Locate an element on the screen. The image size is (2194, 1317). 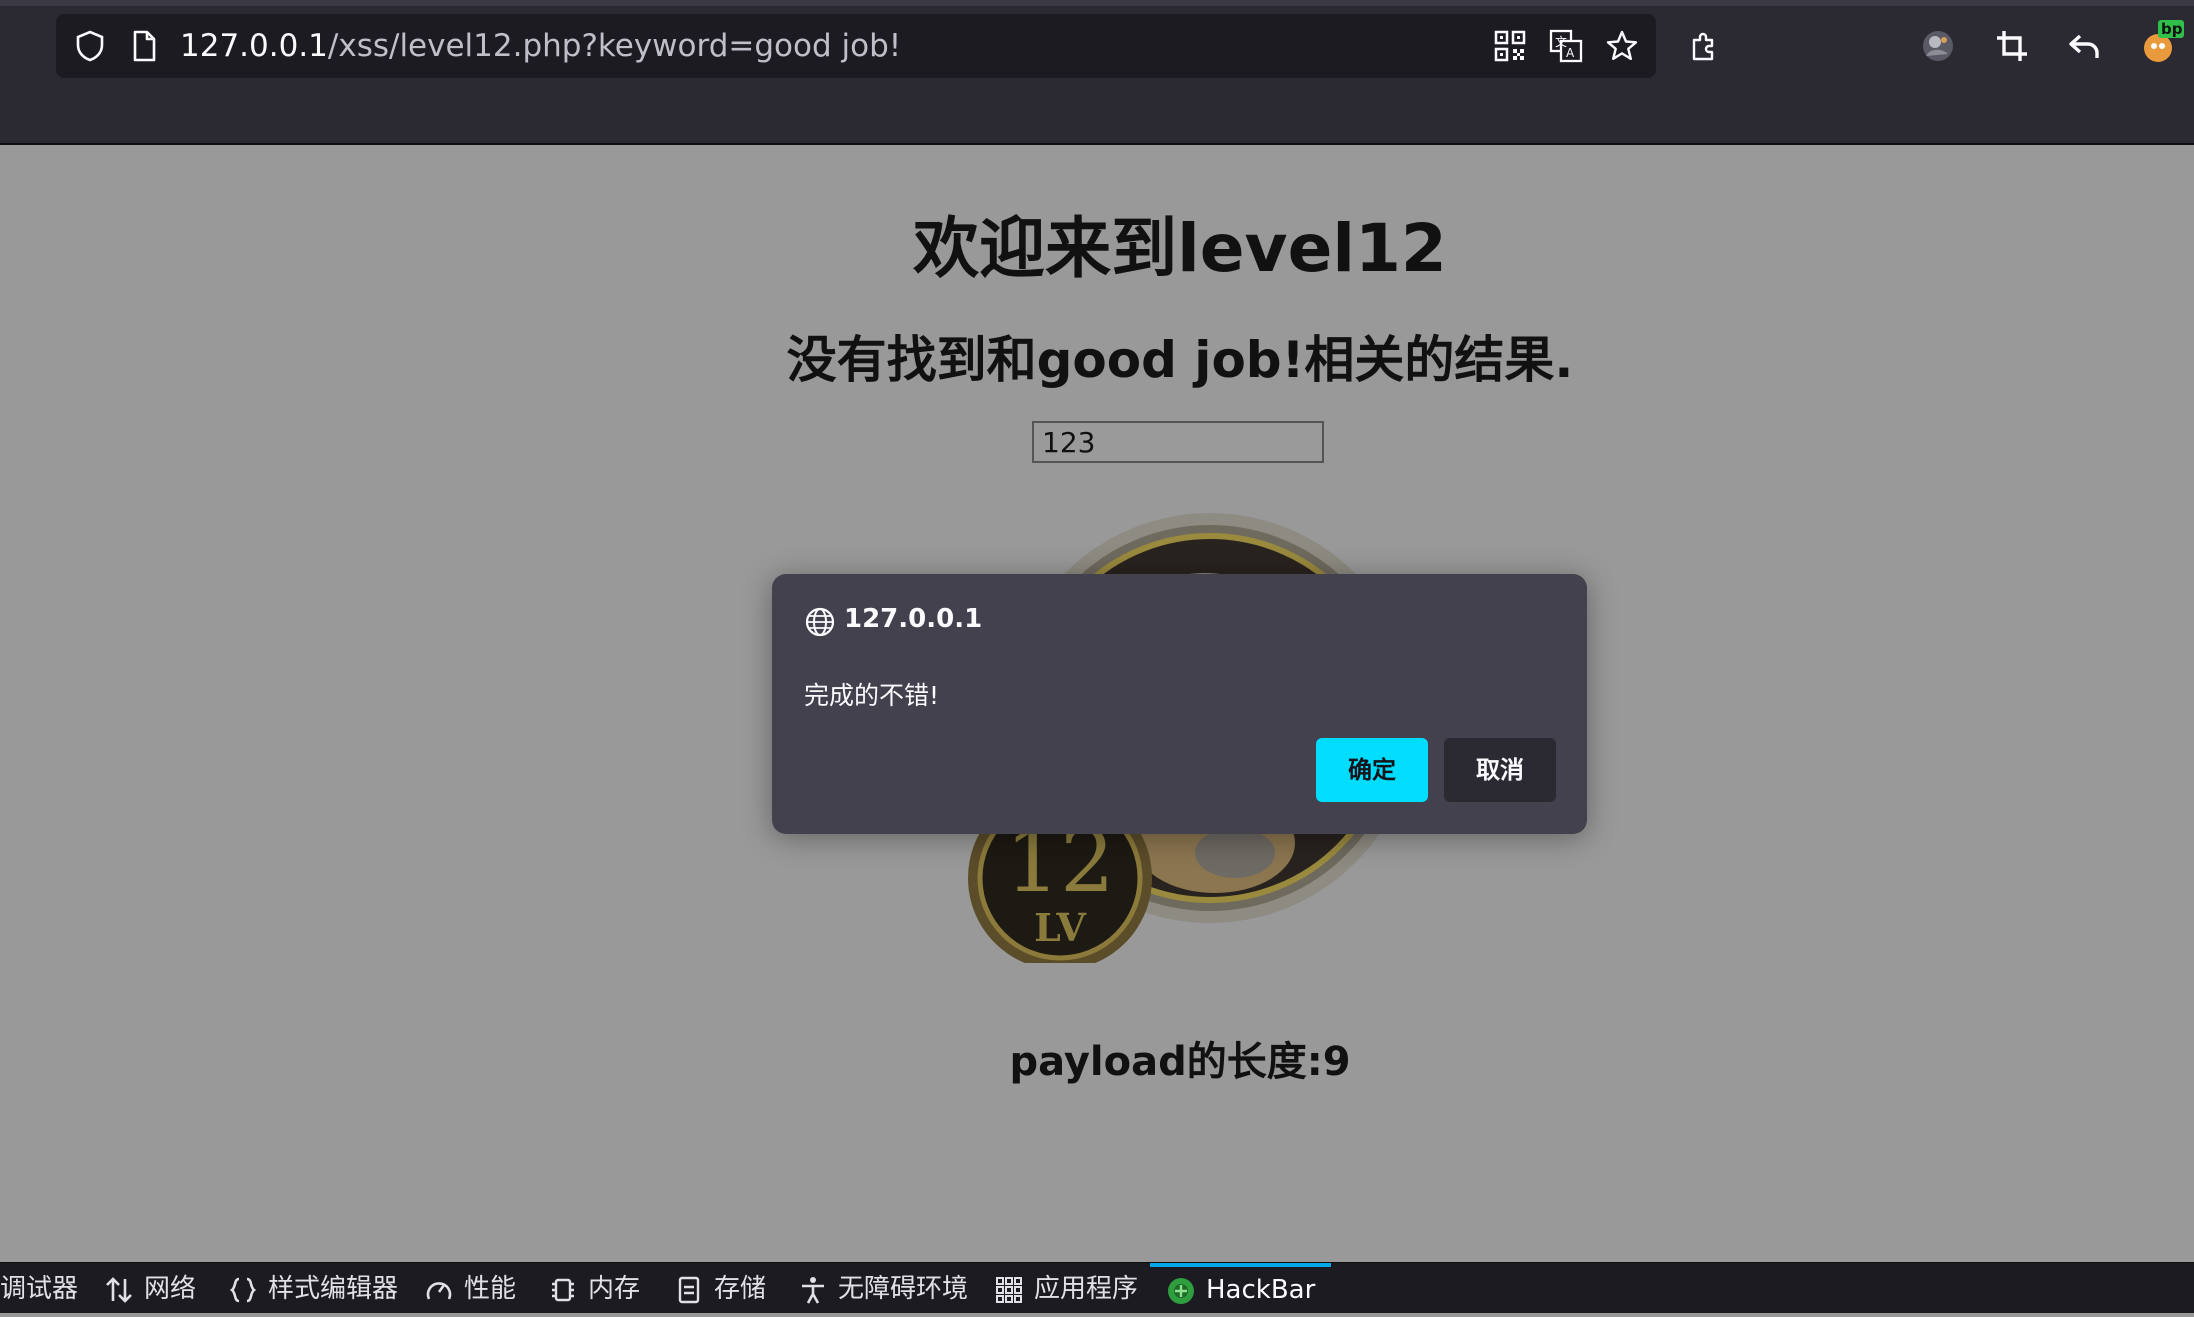
page-icon is located at coordinates (144, 46).